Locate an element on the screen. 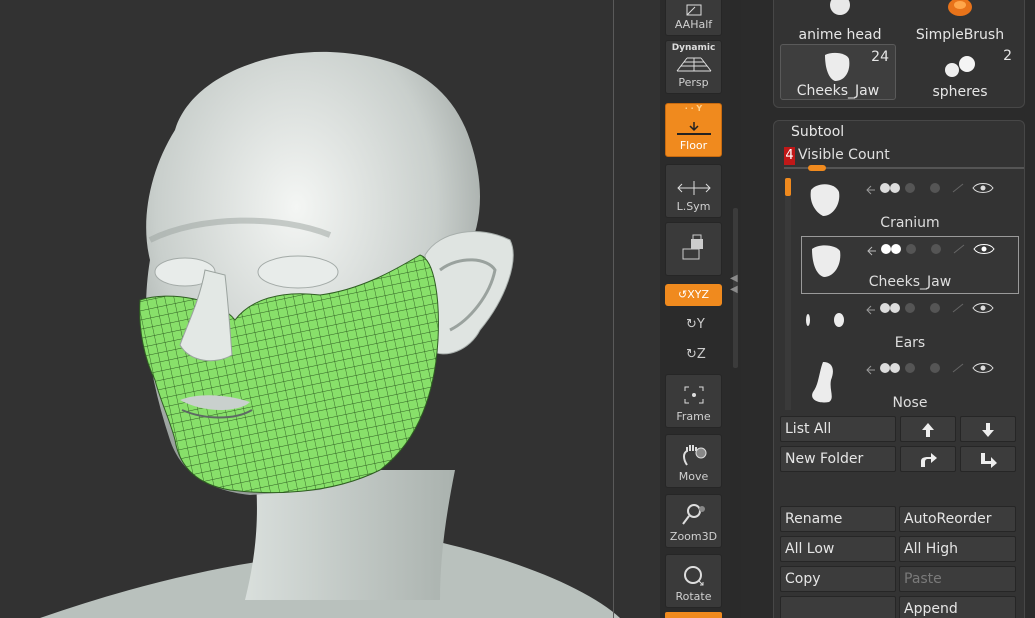  move-up-button is located at coordinates (928, 429).